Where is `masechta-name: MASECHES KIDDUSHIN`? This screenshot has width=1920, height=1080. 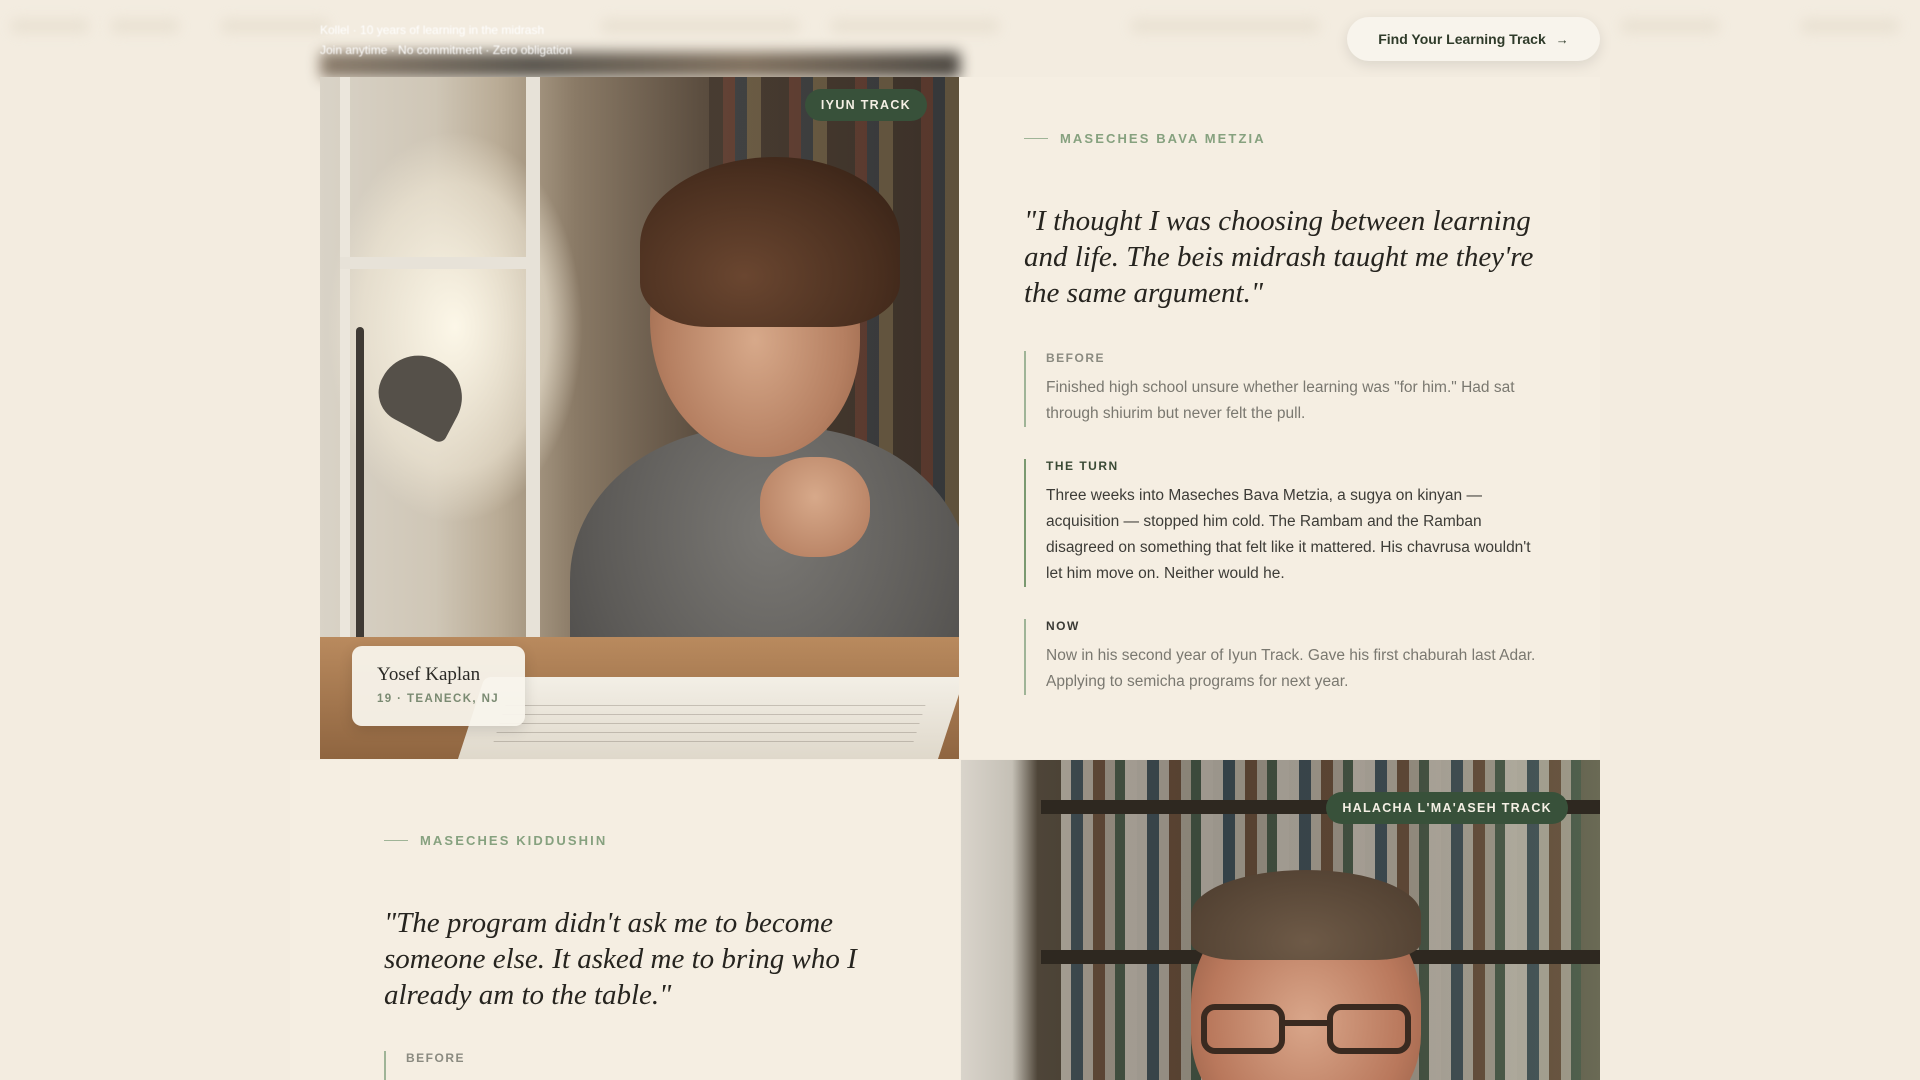
masechta-name: MASECHES KIDDUSHIN is located at coordinates (514, 840).